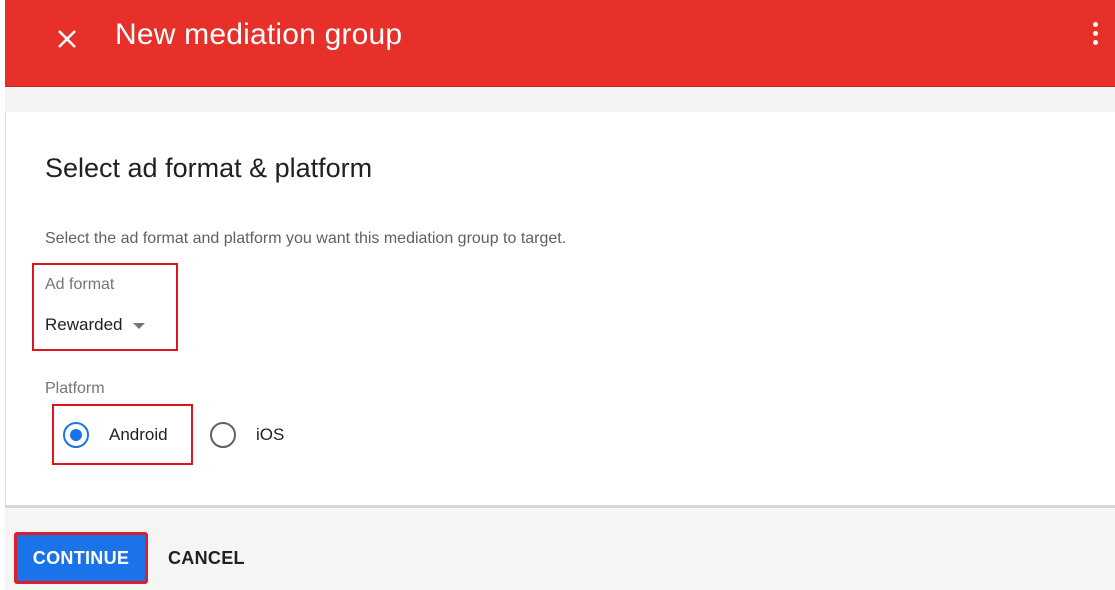  I want to click on ad-format-select: Rewarded, so click(95, 325).